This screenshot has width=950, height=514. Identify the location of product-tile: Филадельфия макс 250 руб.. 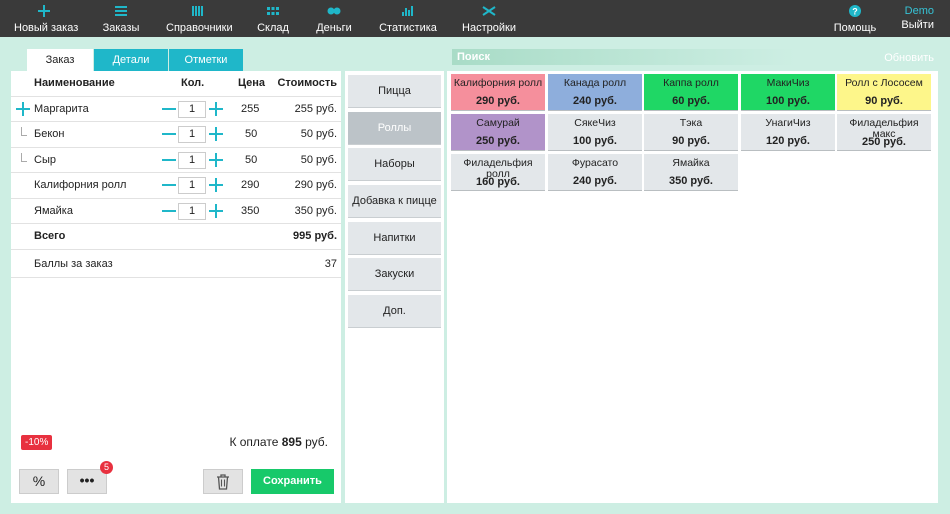
(884, 132).